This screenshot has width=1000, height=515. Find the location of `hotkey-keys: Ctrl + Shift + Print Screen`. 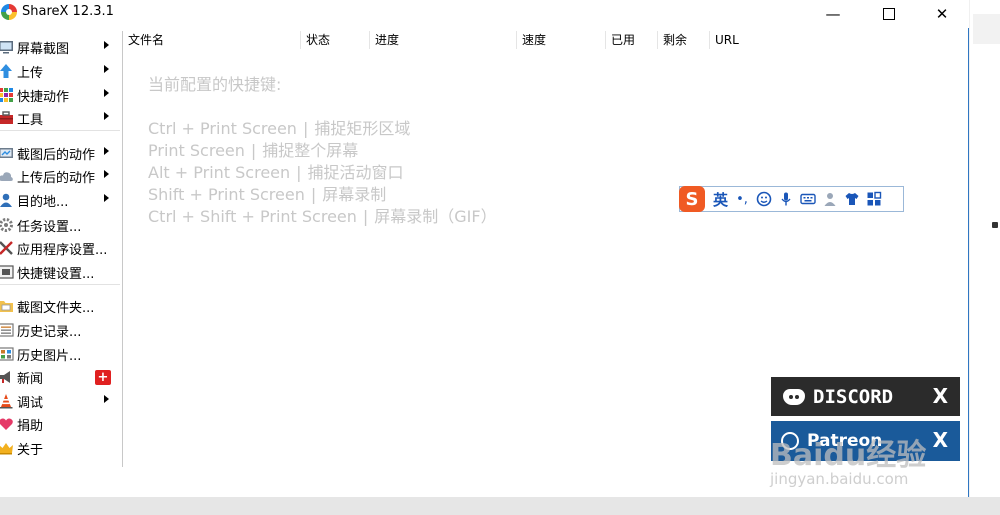

hotkey-keys: Ctrl + Shift + Print Screen is located at coordinates (252, 216).